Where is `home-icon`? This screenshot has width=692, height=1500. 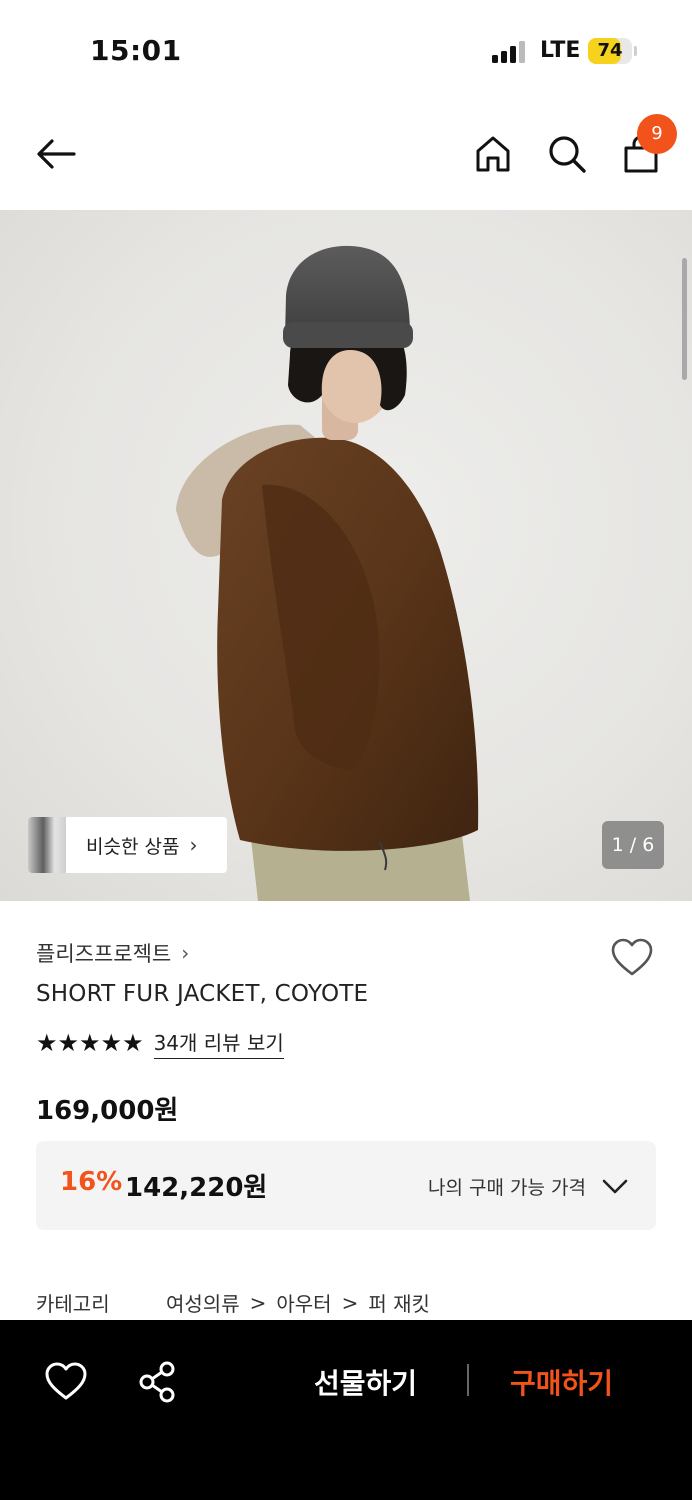 home-icon is located at coordinates (493, 154).